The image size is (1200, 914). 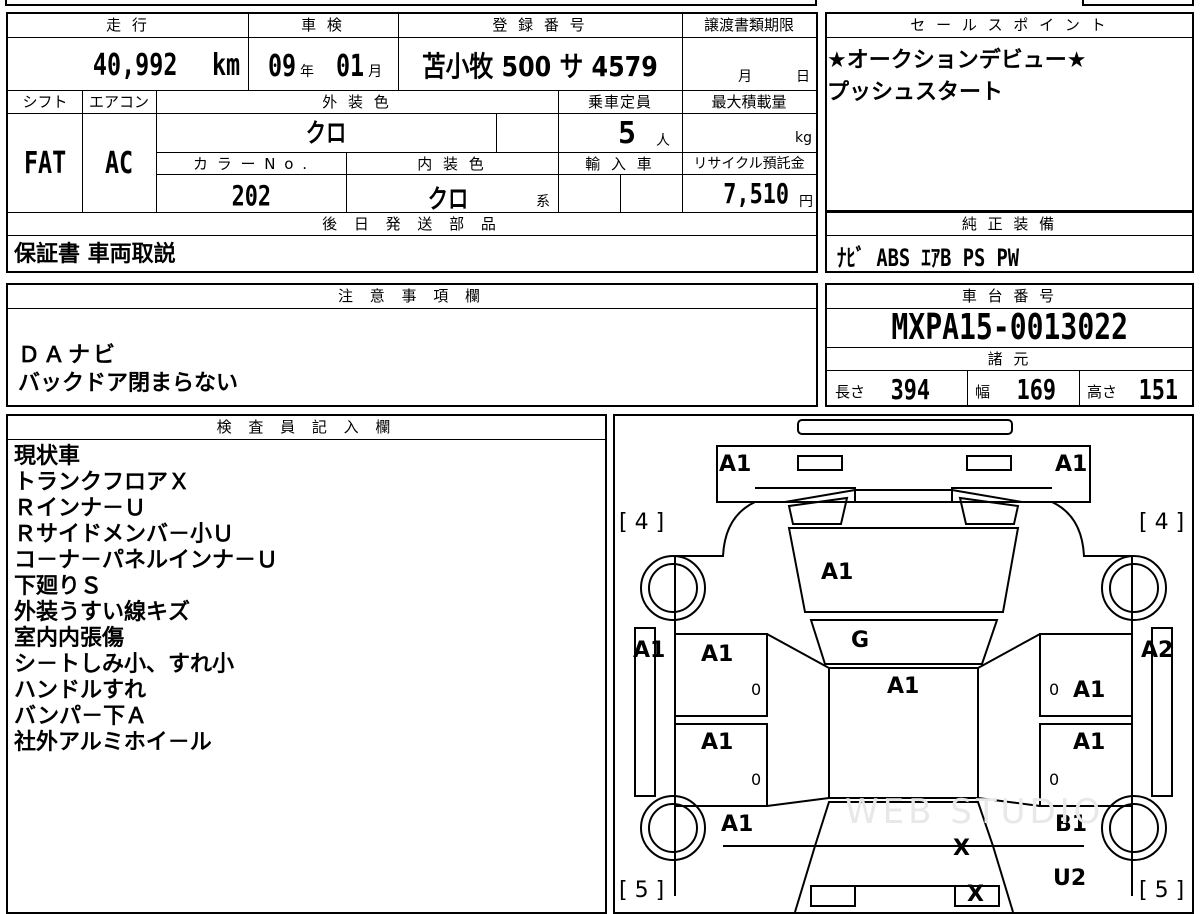 What do you see at coordinates (837, 572) in the screenshot?
I see `hood-mark: A1` at bounding box center [837, 572].